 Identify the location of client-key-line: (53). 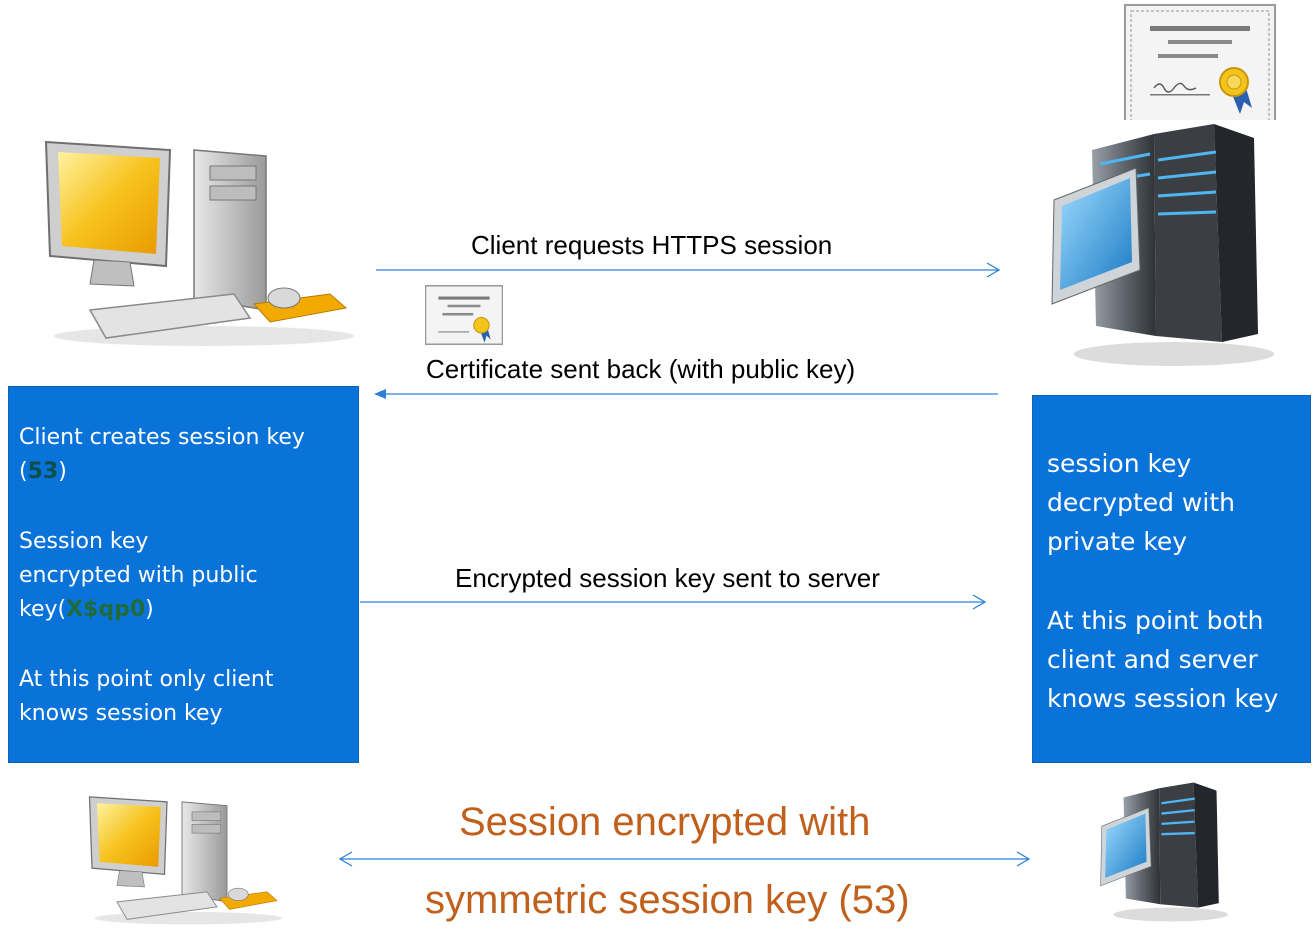
(43, 471).